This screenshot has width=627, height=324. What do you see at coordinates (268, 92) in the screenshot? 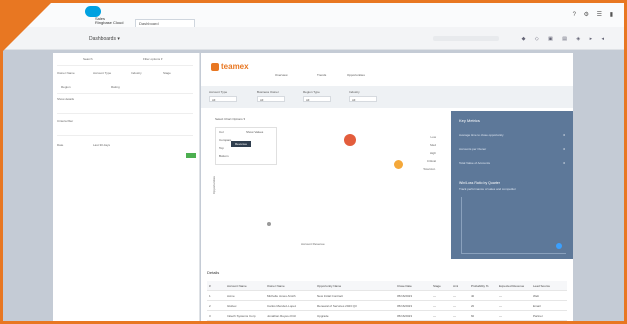
I see `filter-label-1: Business Owner` at bounding box center [268, 92].